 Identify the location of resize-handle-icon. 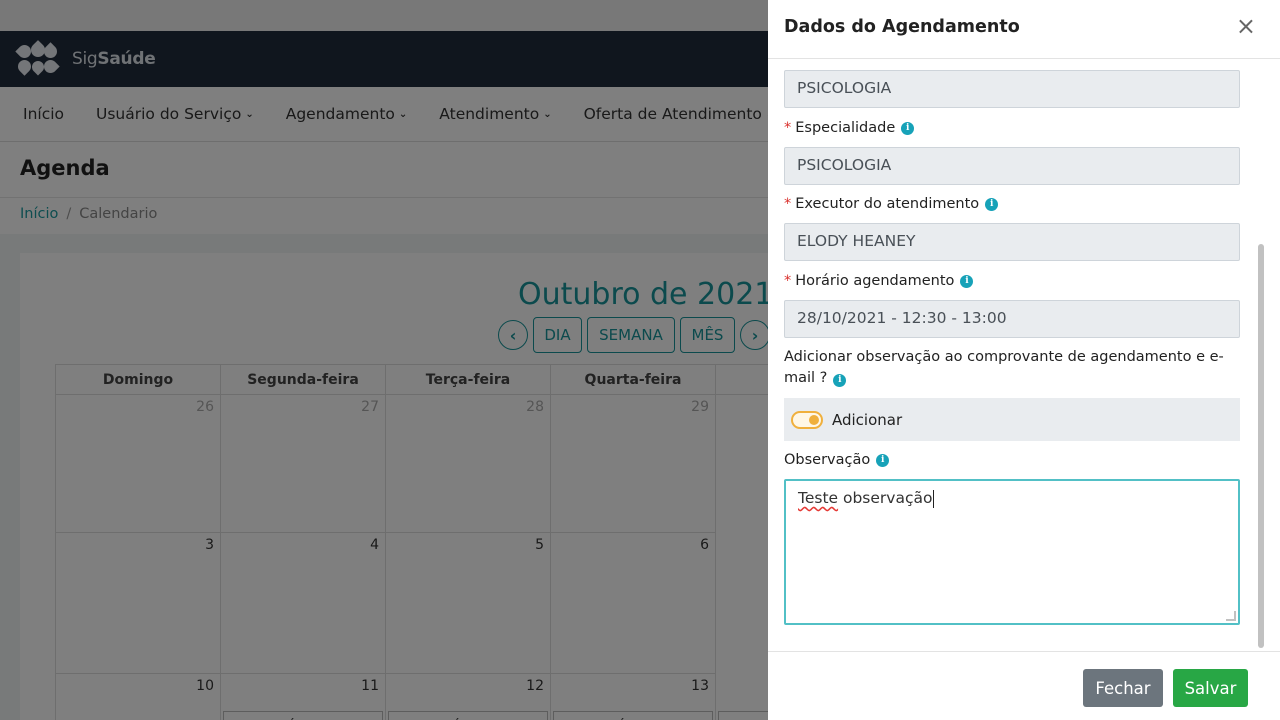
(1231, 616).